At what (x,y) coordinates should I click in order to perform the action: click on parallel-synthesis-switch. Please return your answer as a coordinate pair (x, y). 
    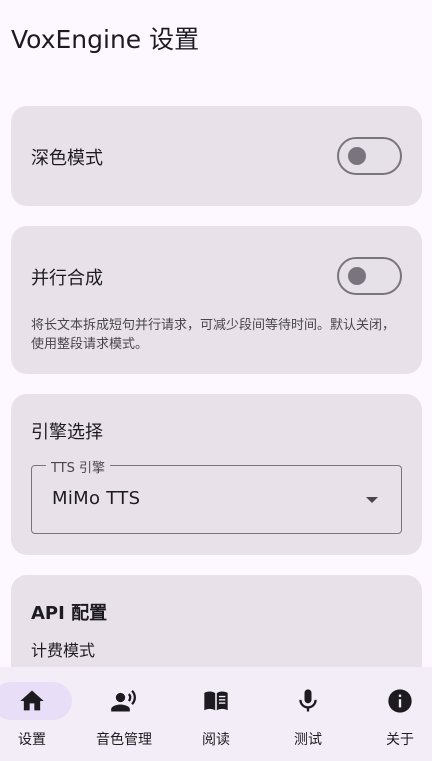
    Looking at the image, I should click on (369, 276).